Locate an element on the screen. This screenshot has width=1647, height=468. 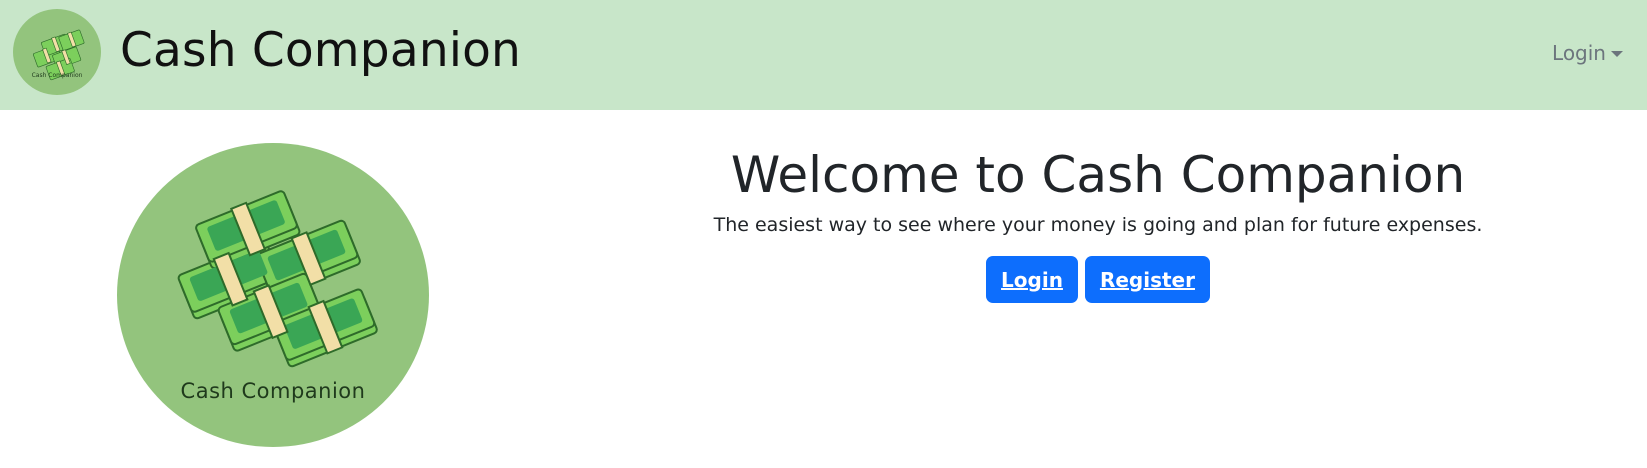
login-dropdown-label: Login is located at coordinates (1579, 53).